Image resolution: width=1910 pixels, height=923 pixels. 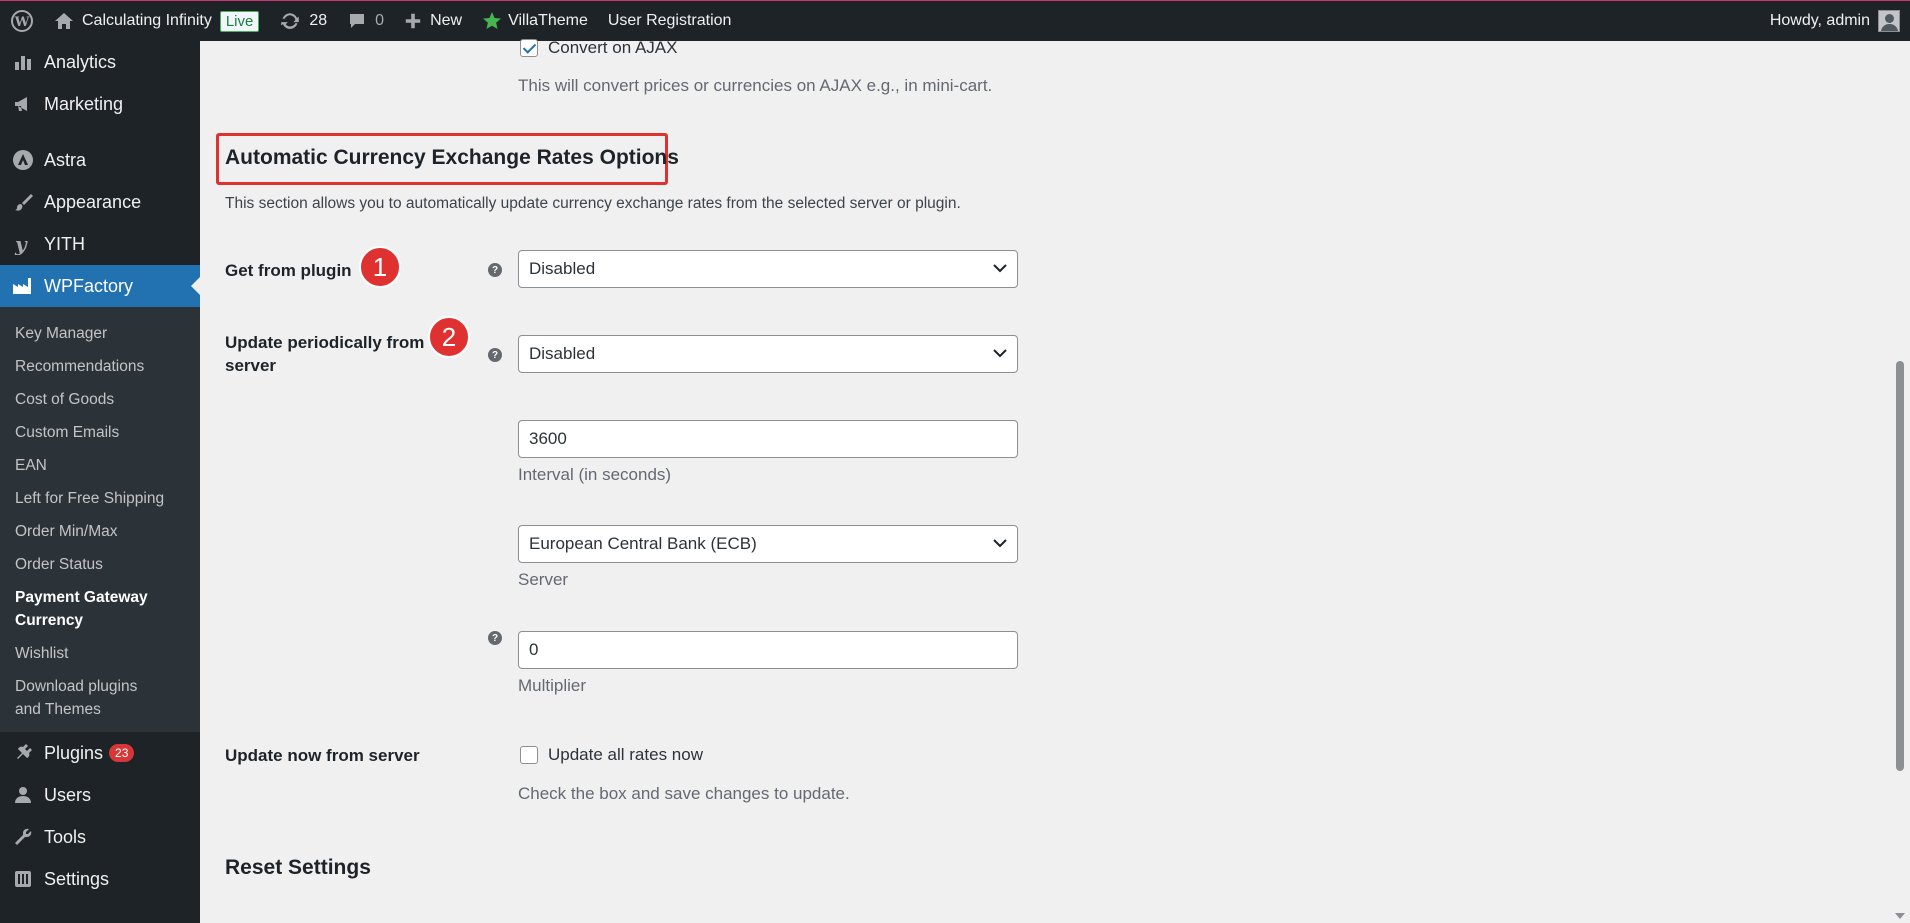 I want to click on site-name-link: Calculating Infinity Live, so click(x=156, y=21).